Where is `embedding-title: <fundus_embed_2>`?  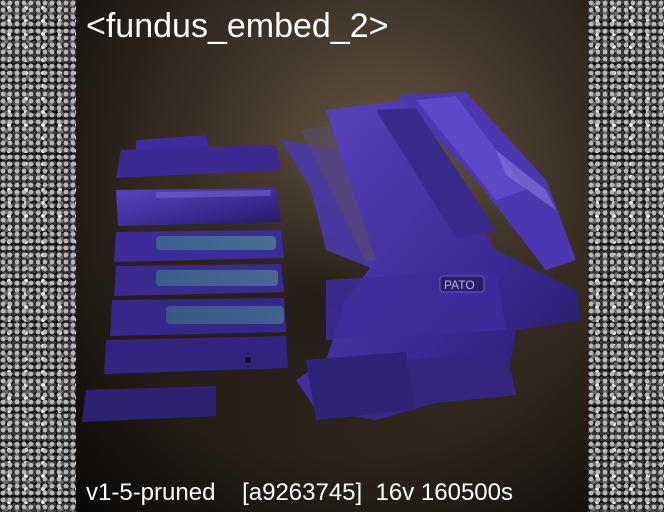 embedding-title: <fundus_embed_2> is located at coordinates (237, 26).